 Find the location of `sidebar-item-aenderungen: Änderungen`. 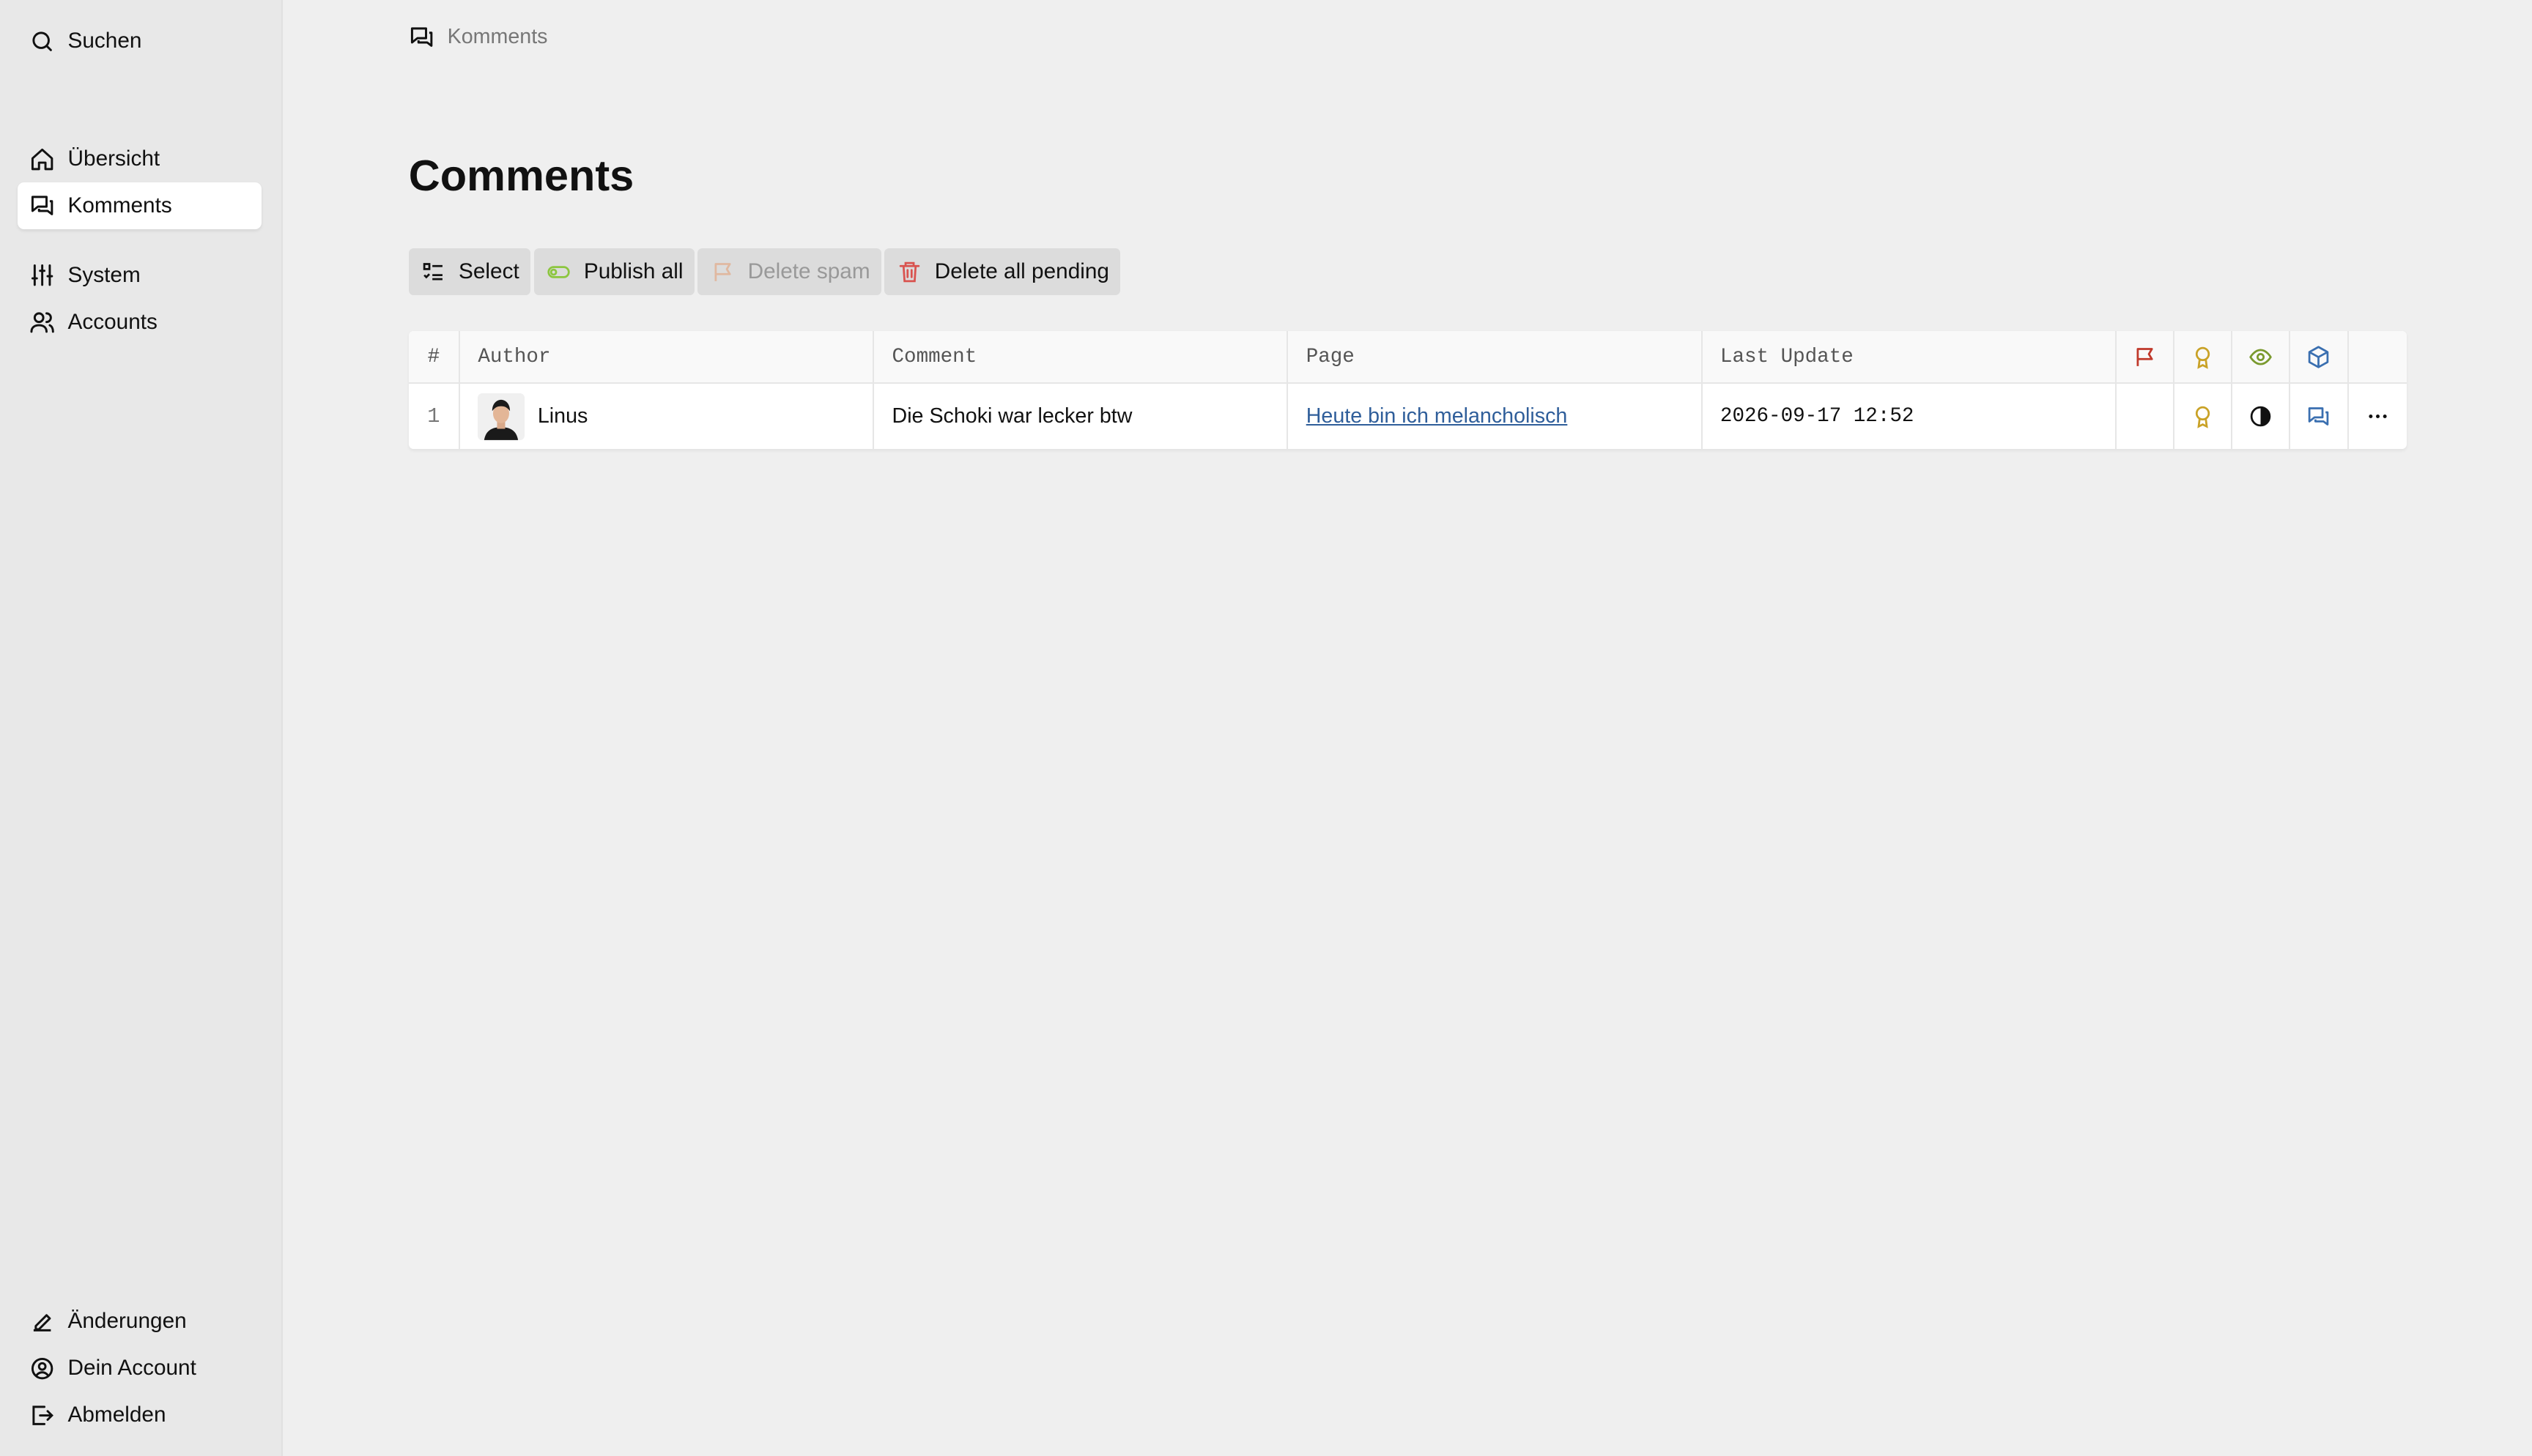

sidebar-item-aenderungen: Änderungen is located at coordinates (140, 1321).